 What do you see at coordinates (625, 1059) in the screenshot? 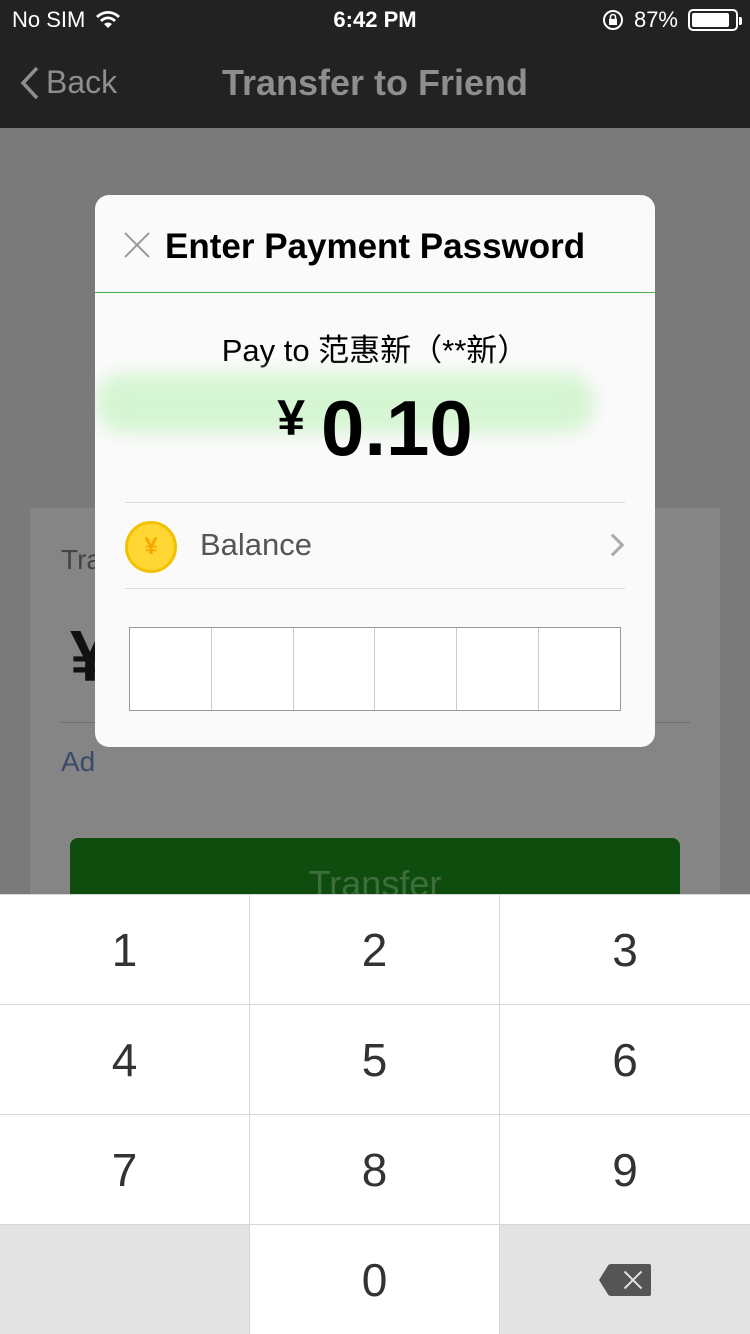
I see `keypad-key-6: 6` at bounding box center [625, 1059].